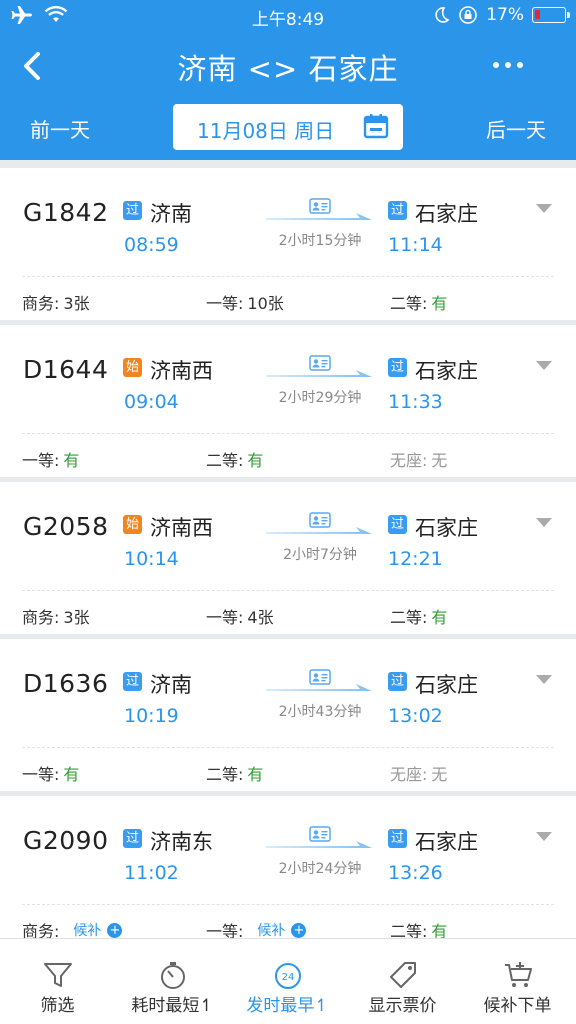  Describe the element at coordinates (66, 526) in the screenshot. I see `train-number: G2058` at that location.